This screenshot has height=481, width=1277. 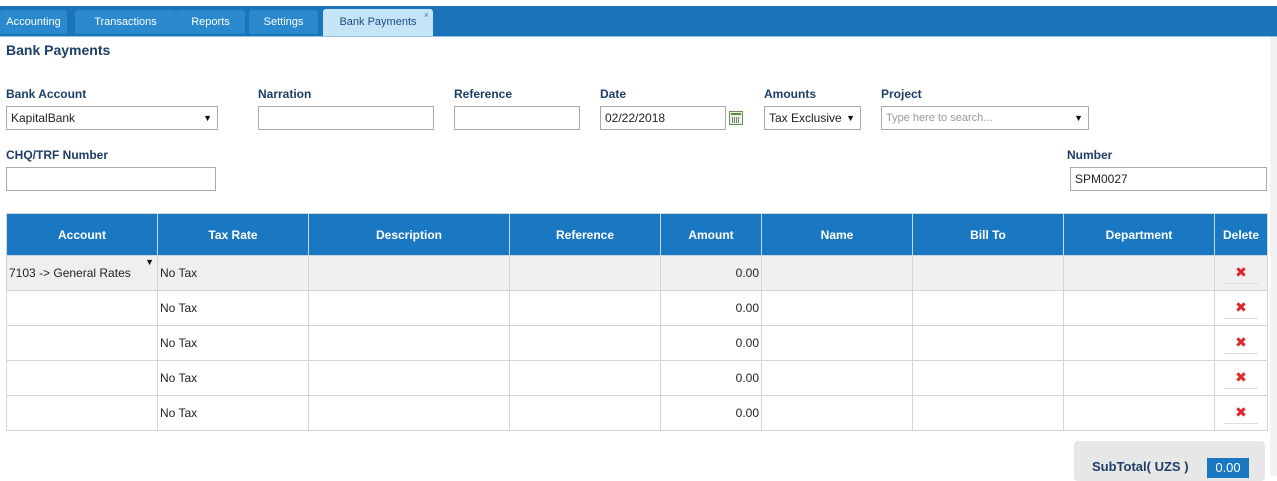 I want to click on col-header-name: Name, so click(x=837, y=234).